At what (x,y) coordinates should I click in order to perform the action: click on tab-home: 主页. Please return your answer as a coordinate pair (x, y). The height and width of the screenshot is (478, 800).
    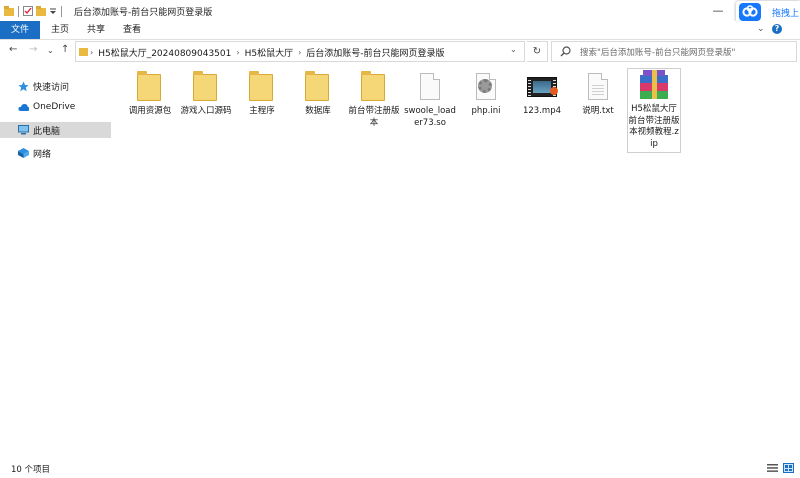
    Looking at the image, I should click on (60, 30).